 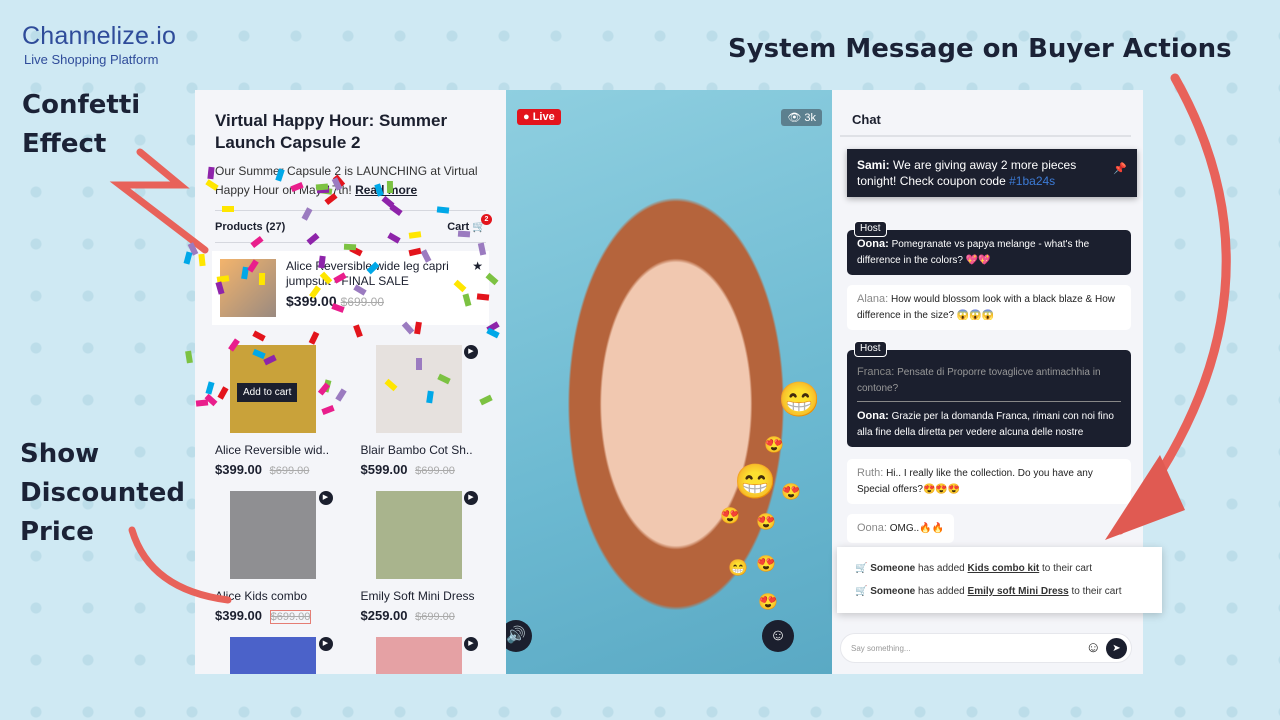 What do you see at coordinates (901, 528) in the screenshot?
I see `chat-message: Oona: OMG..🔥🔥` at bounding box center [901, 528].